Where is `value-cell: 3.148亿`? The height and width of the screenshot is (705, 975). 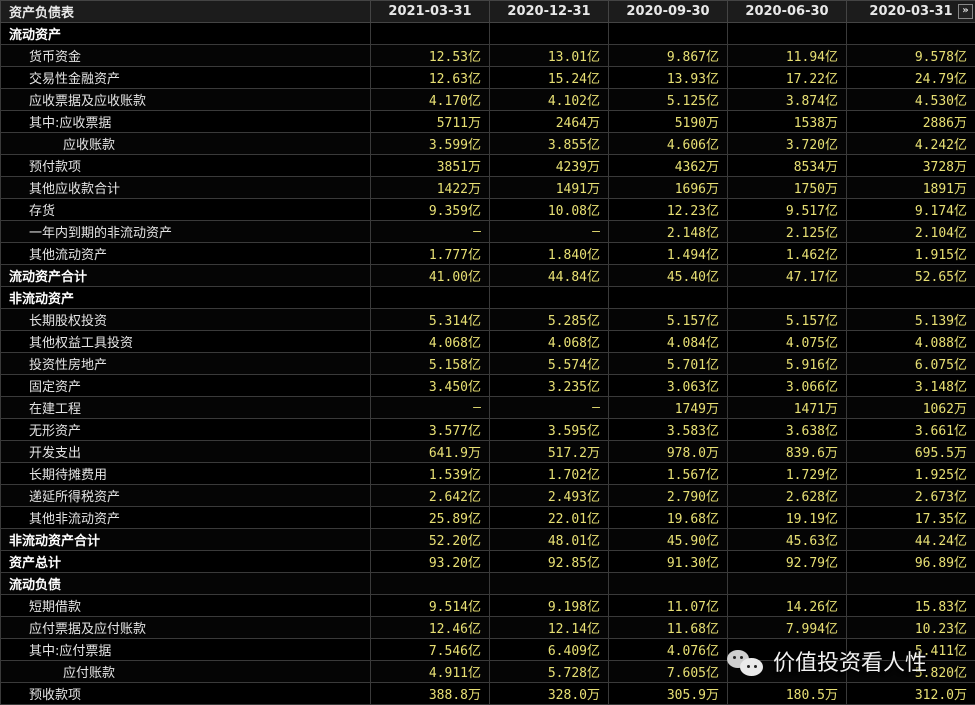 value-cell: 3.148亿 is located at coordinates (911, 386).